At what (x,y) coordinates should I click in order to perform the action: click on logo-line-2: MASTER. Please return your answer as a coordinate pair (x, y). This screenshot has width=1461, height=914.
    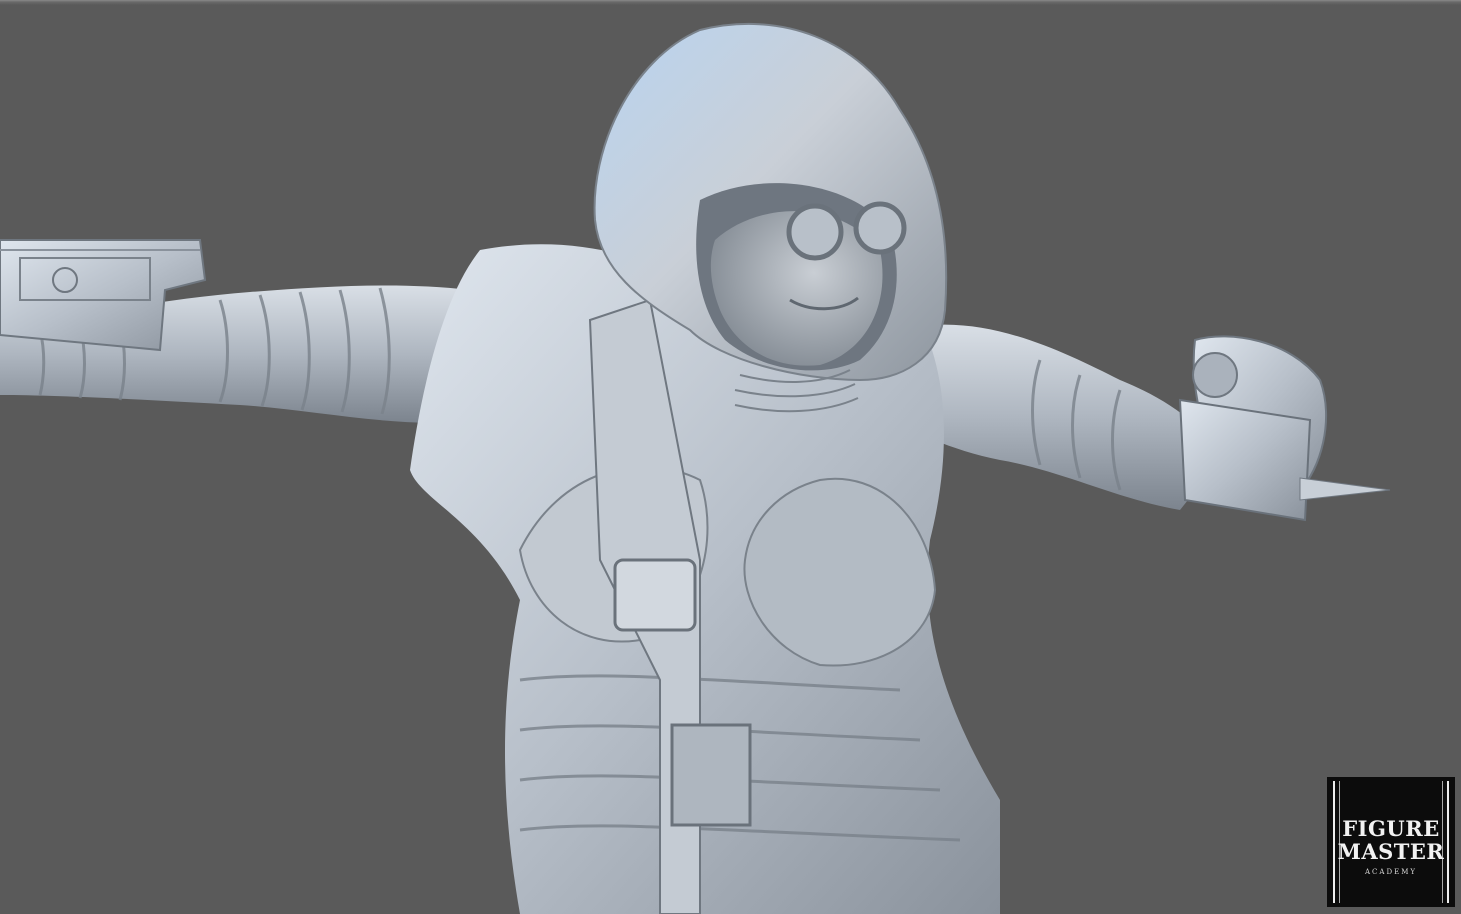
    Looking at the image, I should click on (1391, 851).